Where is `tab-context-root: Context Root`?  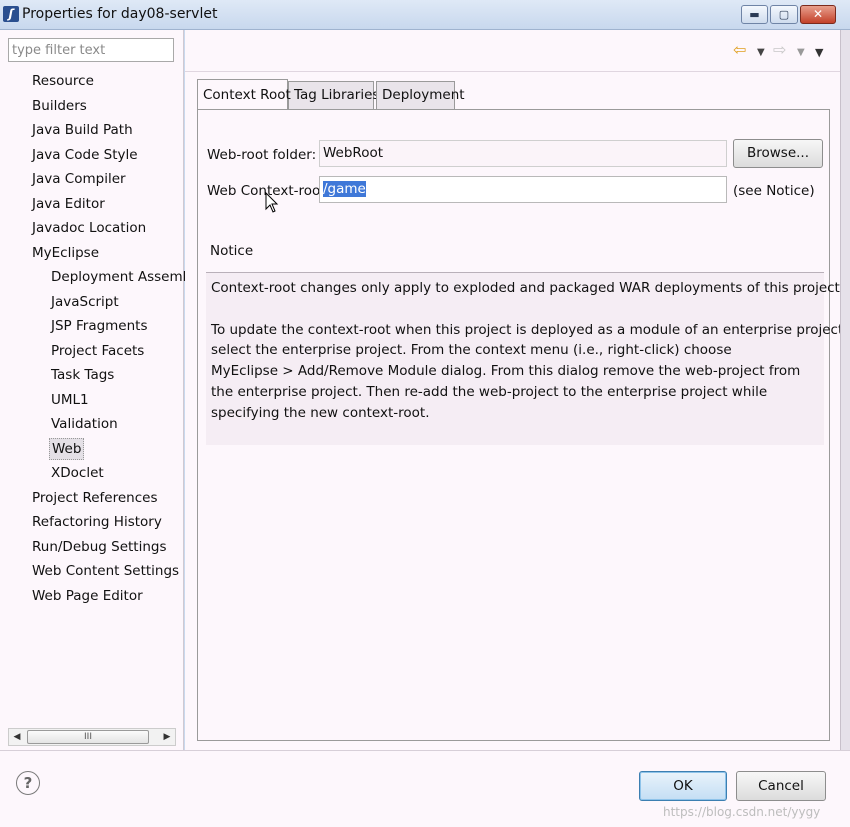
tab-context-root: Context Root is located at coordinates (244, 94).